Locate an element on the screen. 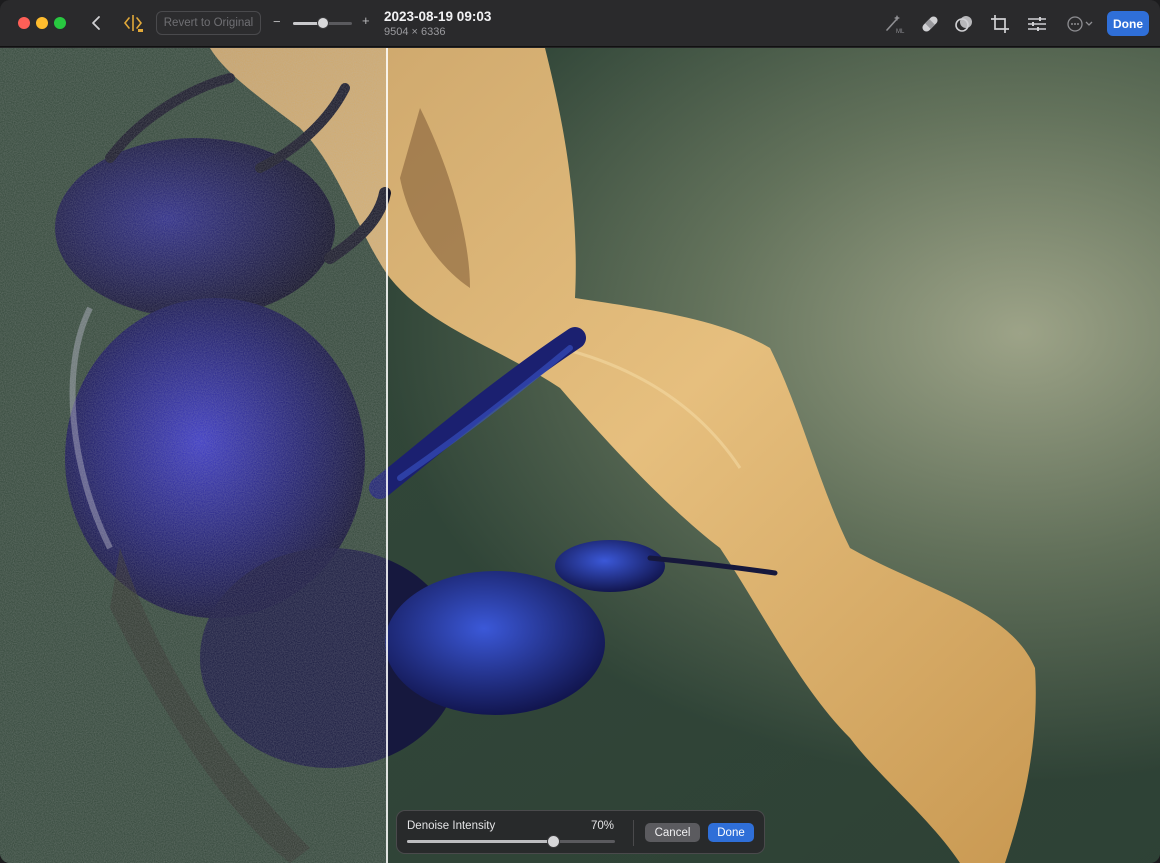 The image size is (1160, 863). denoise-panel: Denoise Intensity 70% Cancel Done is located at coordinates (580, 832).